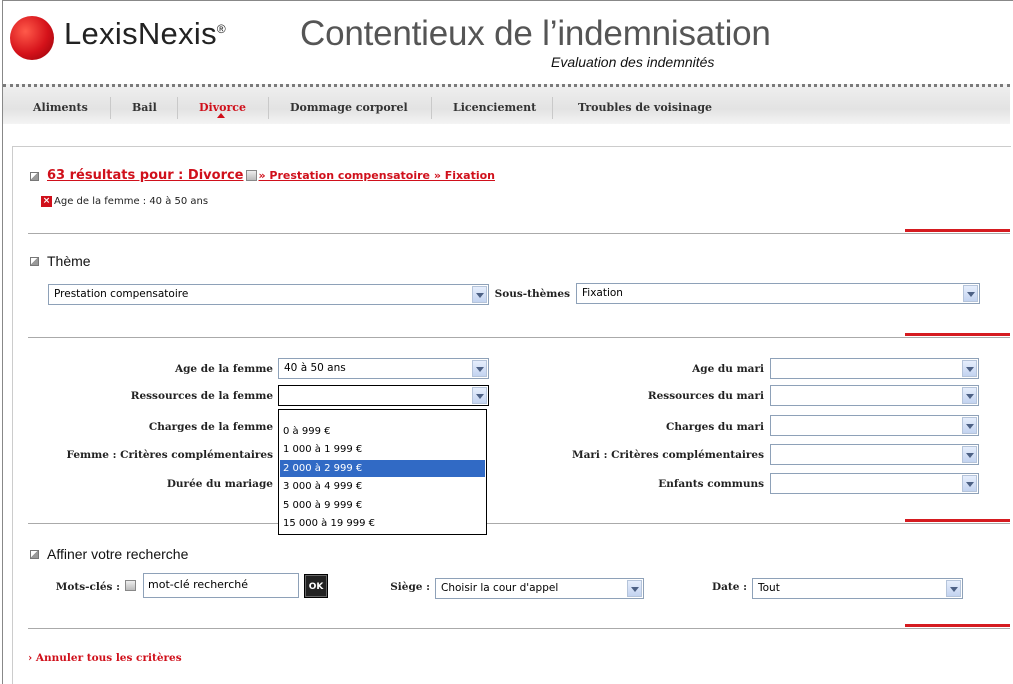 The width and height of the screenshot is (1013, 684). I want to click on theme-section-title: Thème, so click(69, 261).